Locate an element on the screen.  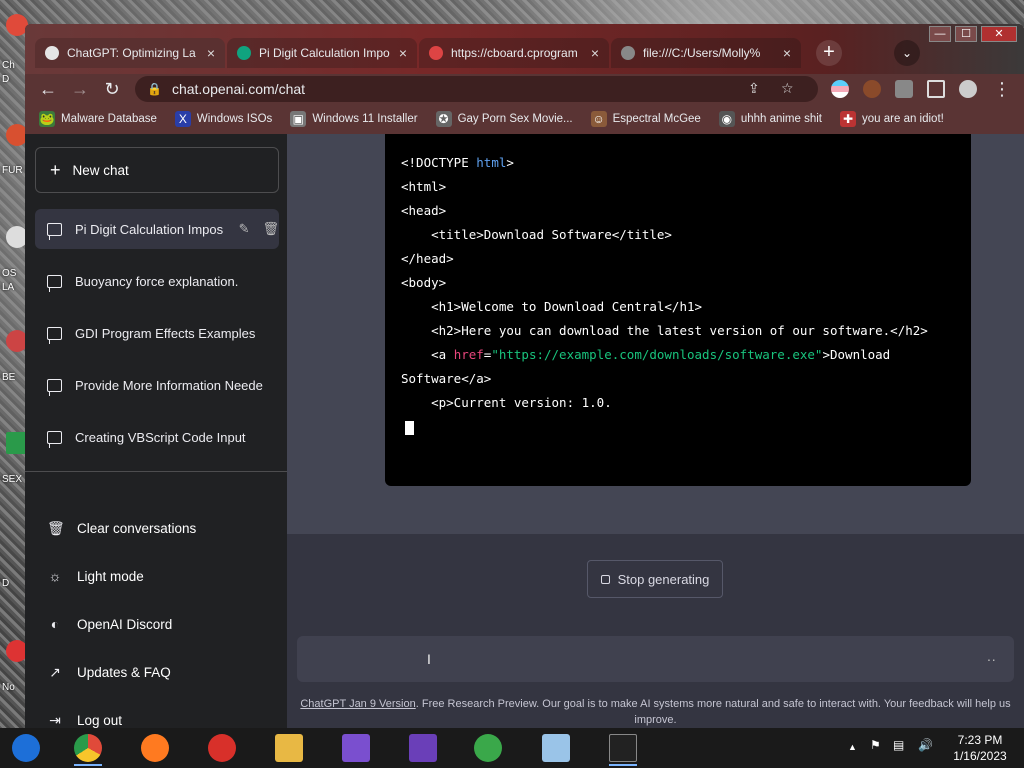
taskbar-file-explorer is located at coordinates (289, 748).